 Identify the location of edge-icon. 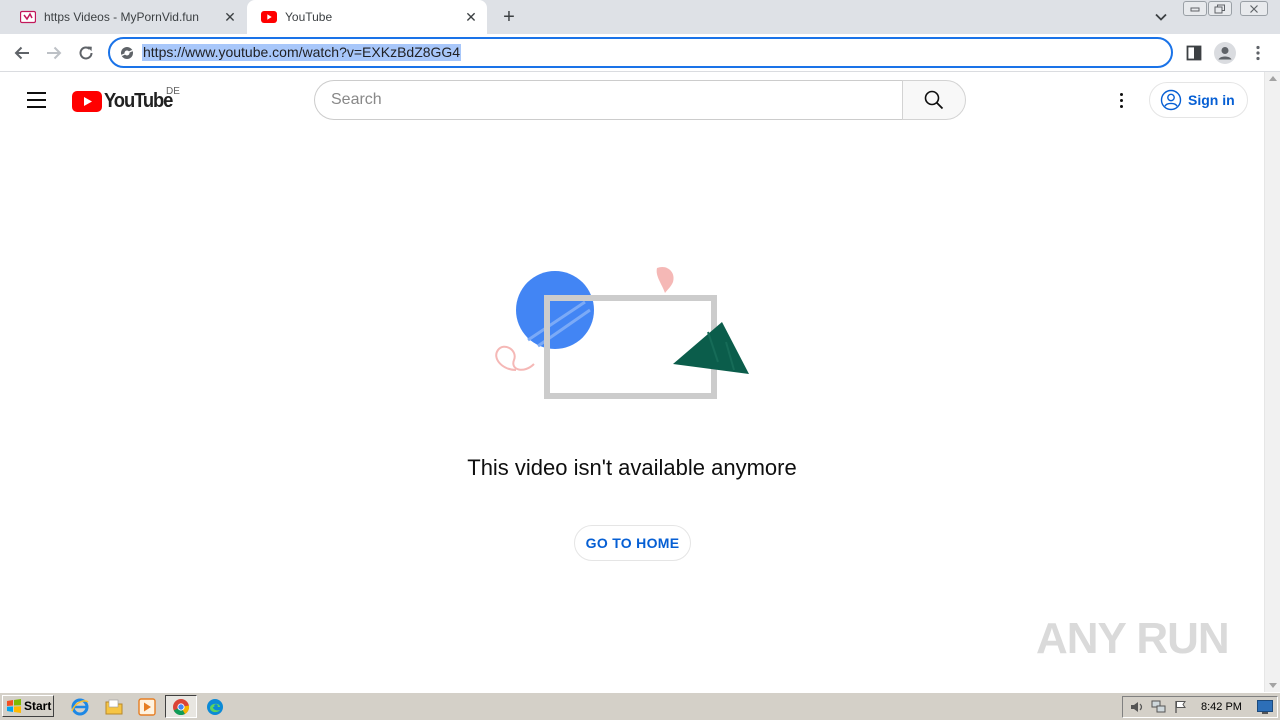
(215, 707).